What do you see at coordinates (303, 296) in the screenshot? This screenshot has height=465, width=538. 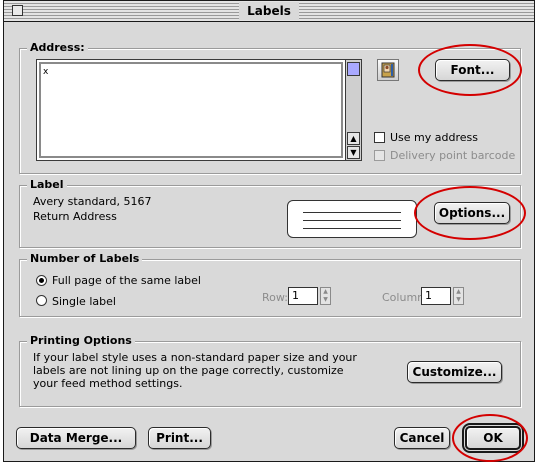 I see `row-field: 1` at bounding box center [303, 296].